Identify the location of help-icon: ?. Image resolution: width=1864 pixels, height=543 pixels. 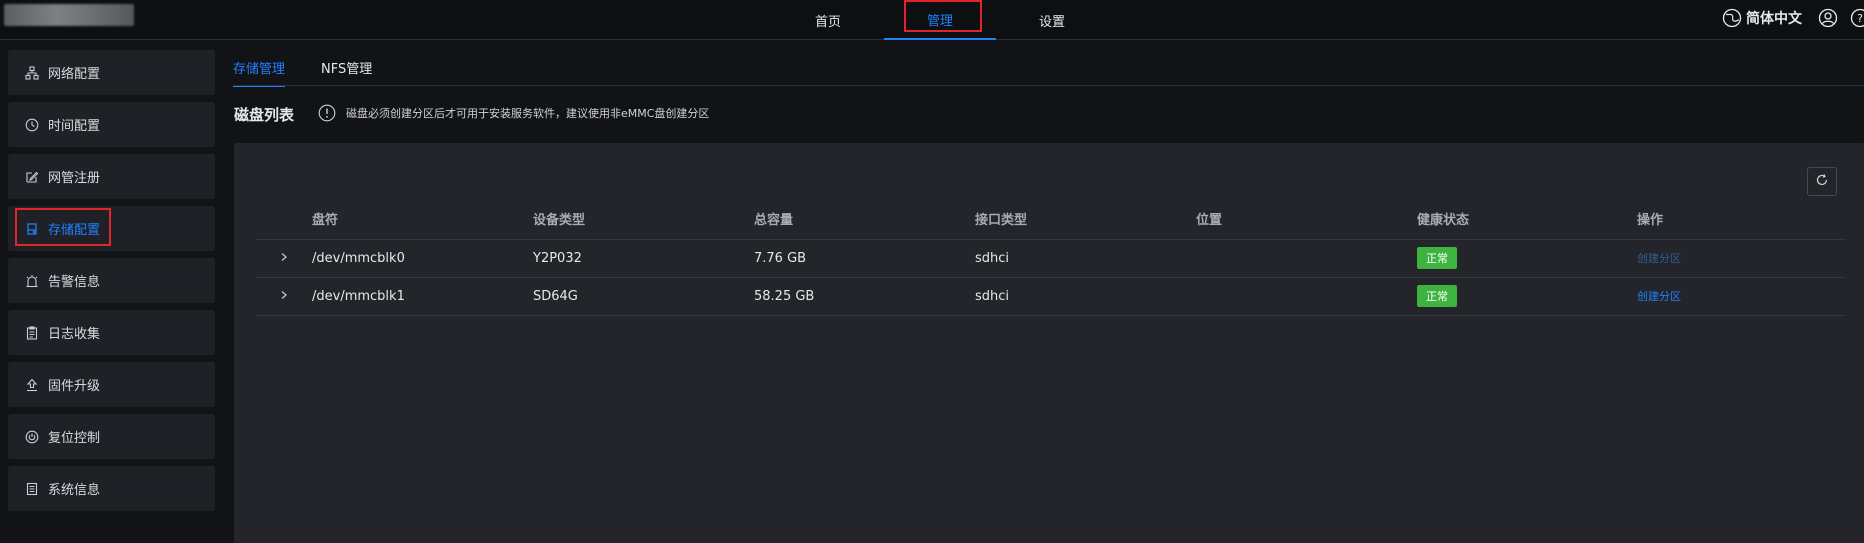
(1857, 18).